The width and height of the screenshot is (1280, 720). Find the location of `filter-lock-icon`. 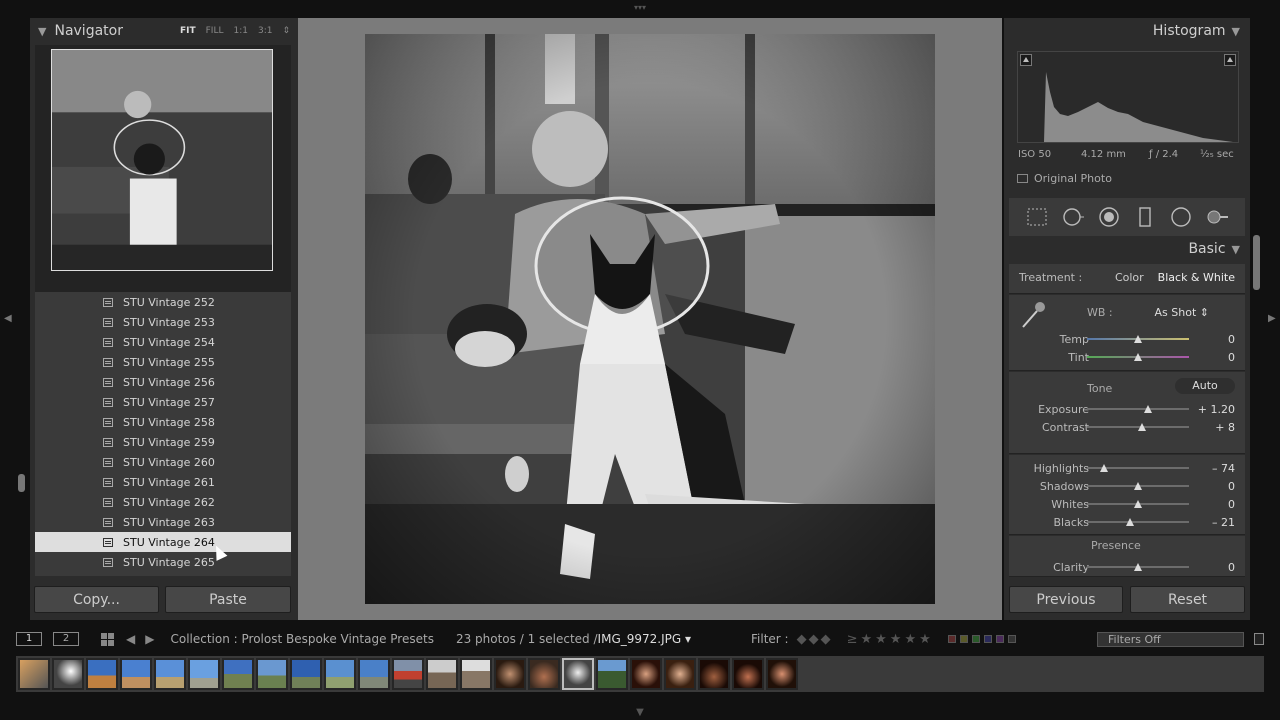

filter-lock-icon is located at coordinates (1259, 639).